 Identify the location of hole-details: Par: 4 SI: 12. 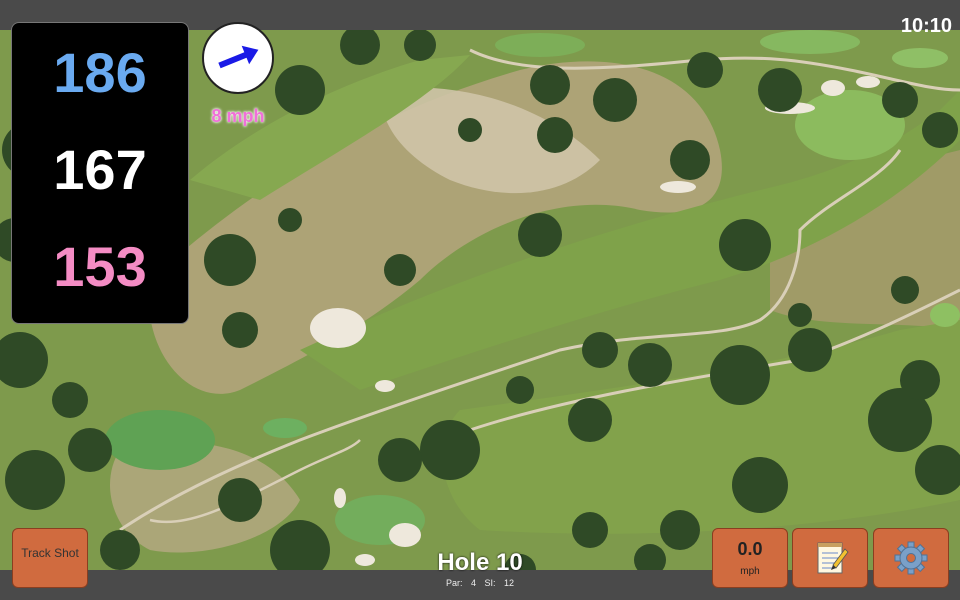
(480, 583).